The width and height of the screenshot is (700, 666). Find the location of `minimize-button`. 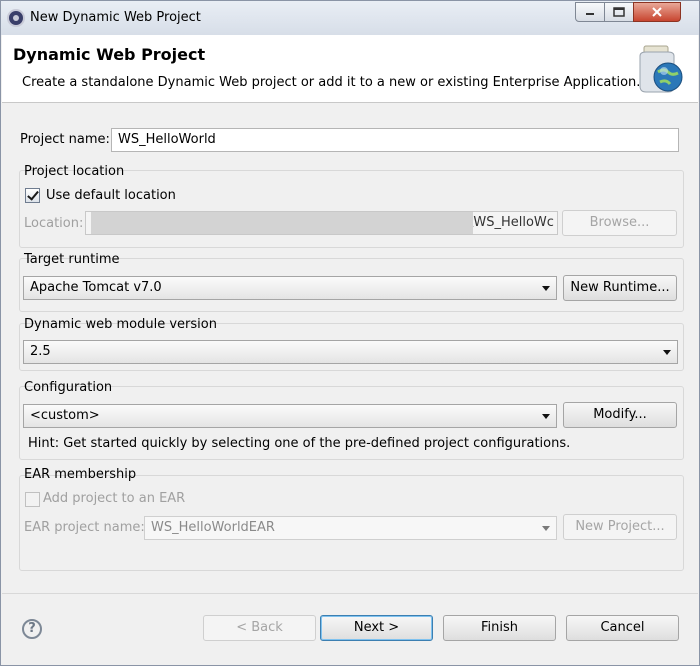

minimize-button is located at coordinates (590, 12).